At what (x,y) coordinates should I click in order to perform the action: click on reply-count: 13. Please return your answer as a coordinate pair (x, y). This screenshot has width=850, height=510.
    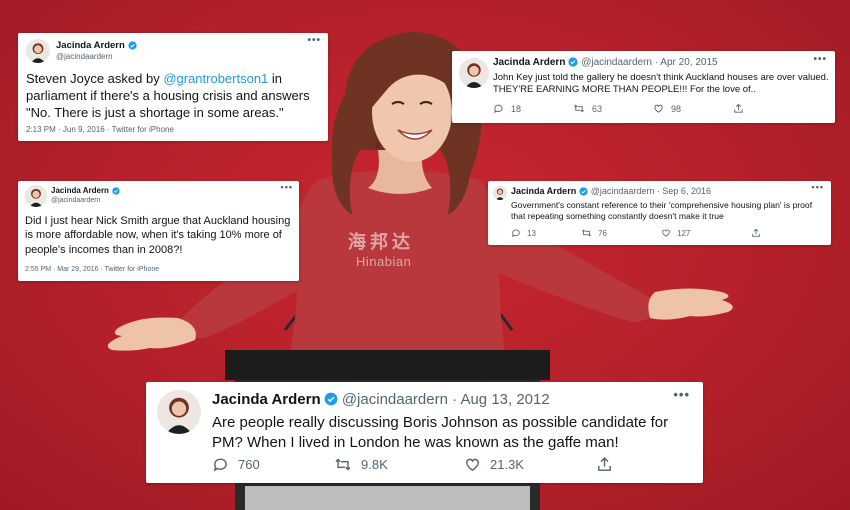
    Looking at the image, I should click on (531, 233).